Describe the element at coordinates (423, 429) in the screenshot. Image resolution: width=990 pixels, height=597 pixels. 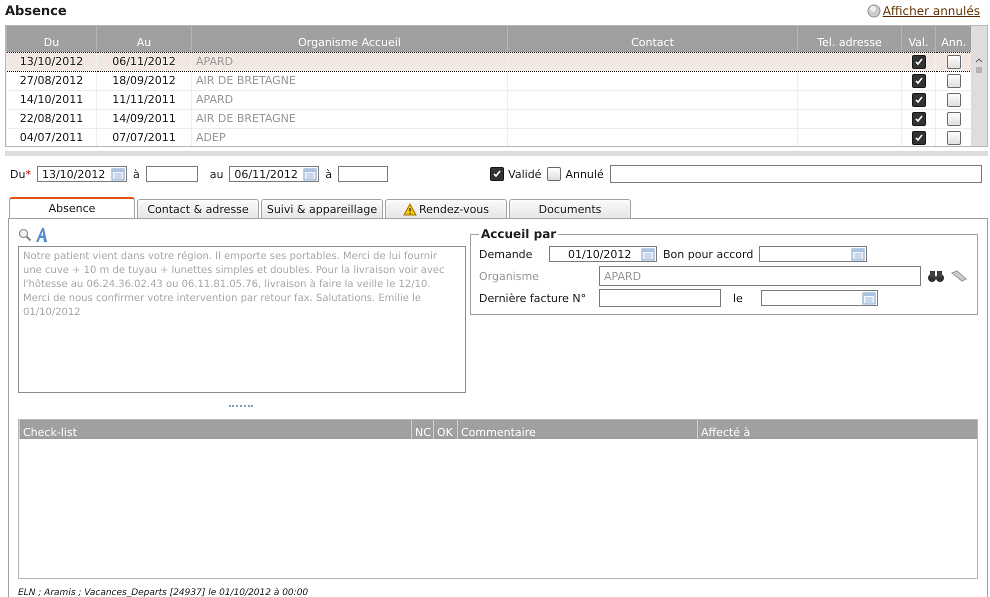
I see `column-header: NC` at that location.